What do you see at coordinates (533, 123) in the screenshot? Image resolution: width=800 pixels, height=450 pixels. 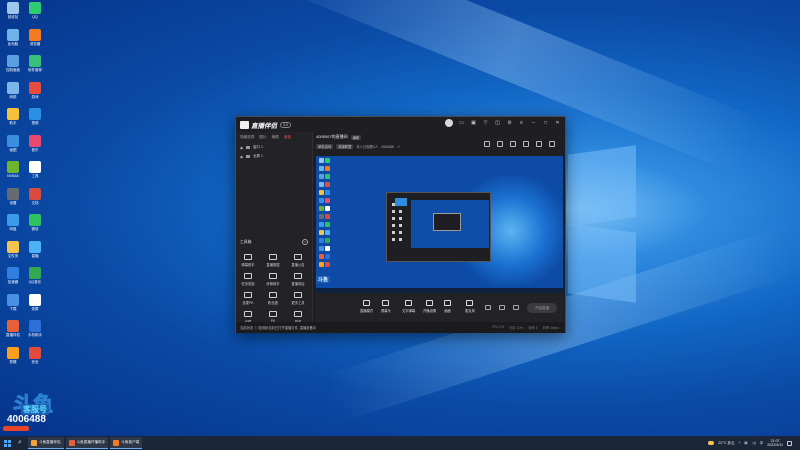 I see `minimize-icon: –` at bounding box center [533, 123].